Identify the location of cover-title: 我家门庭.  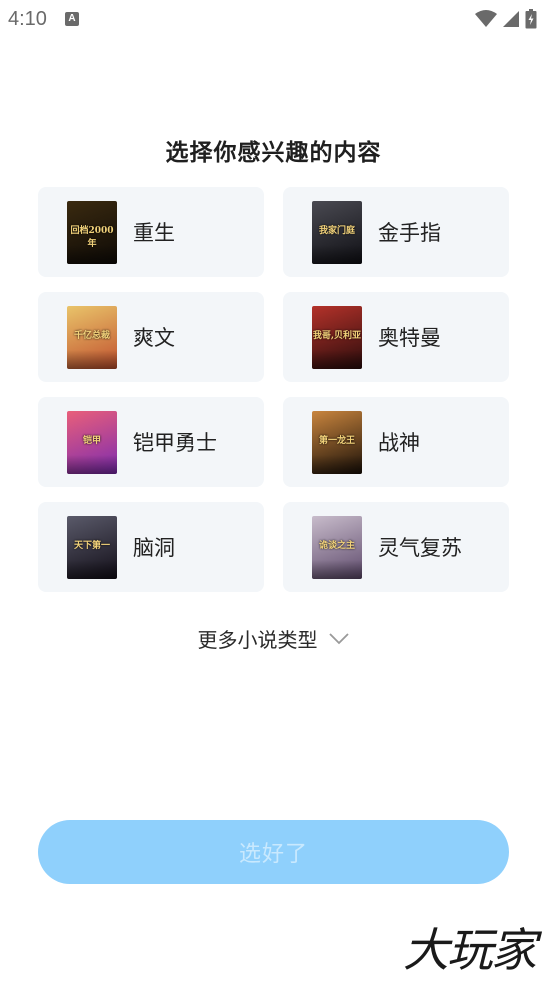
(336, 230).